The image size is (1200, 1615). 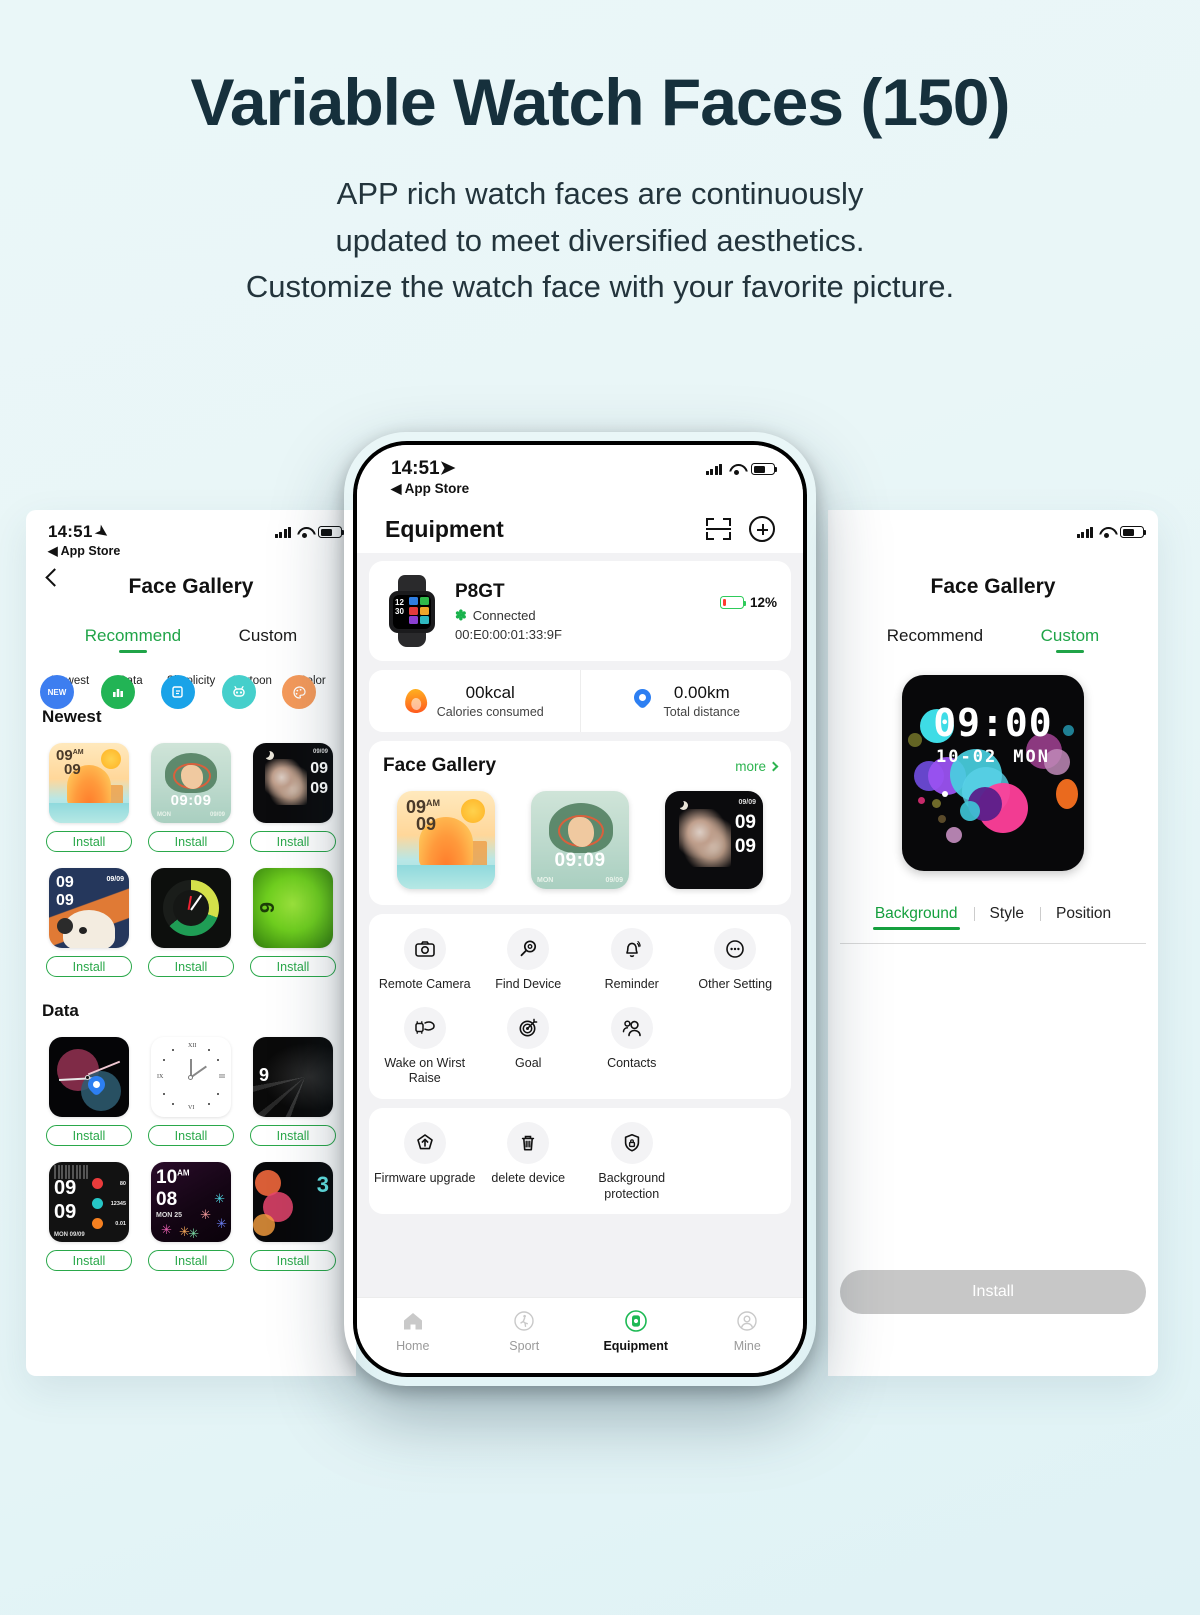 I want to click on feature-contacts: Contacts, so click(x=632, y=1046).